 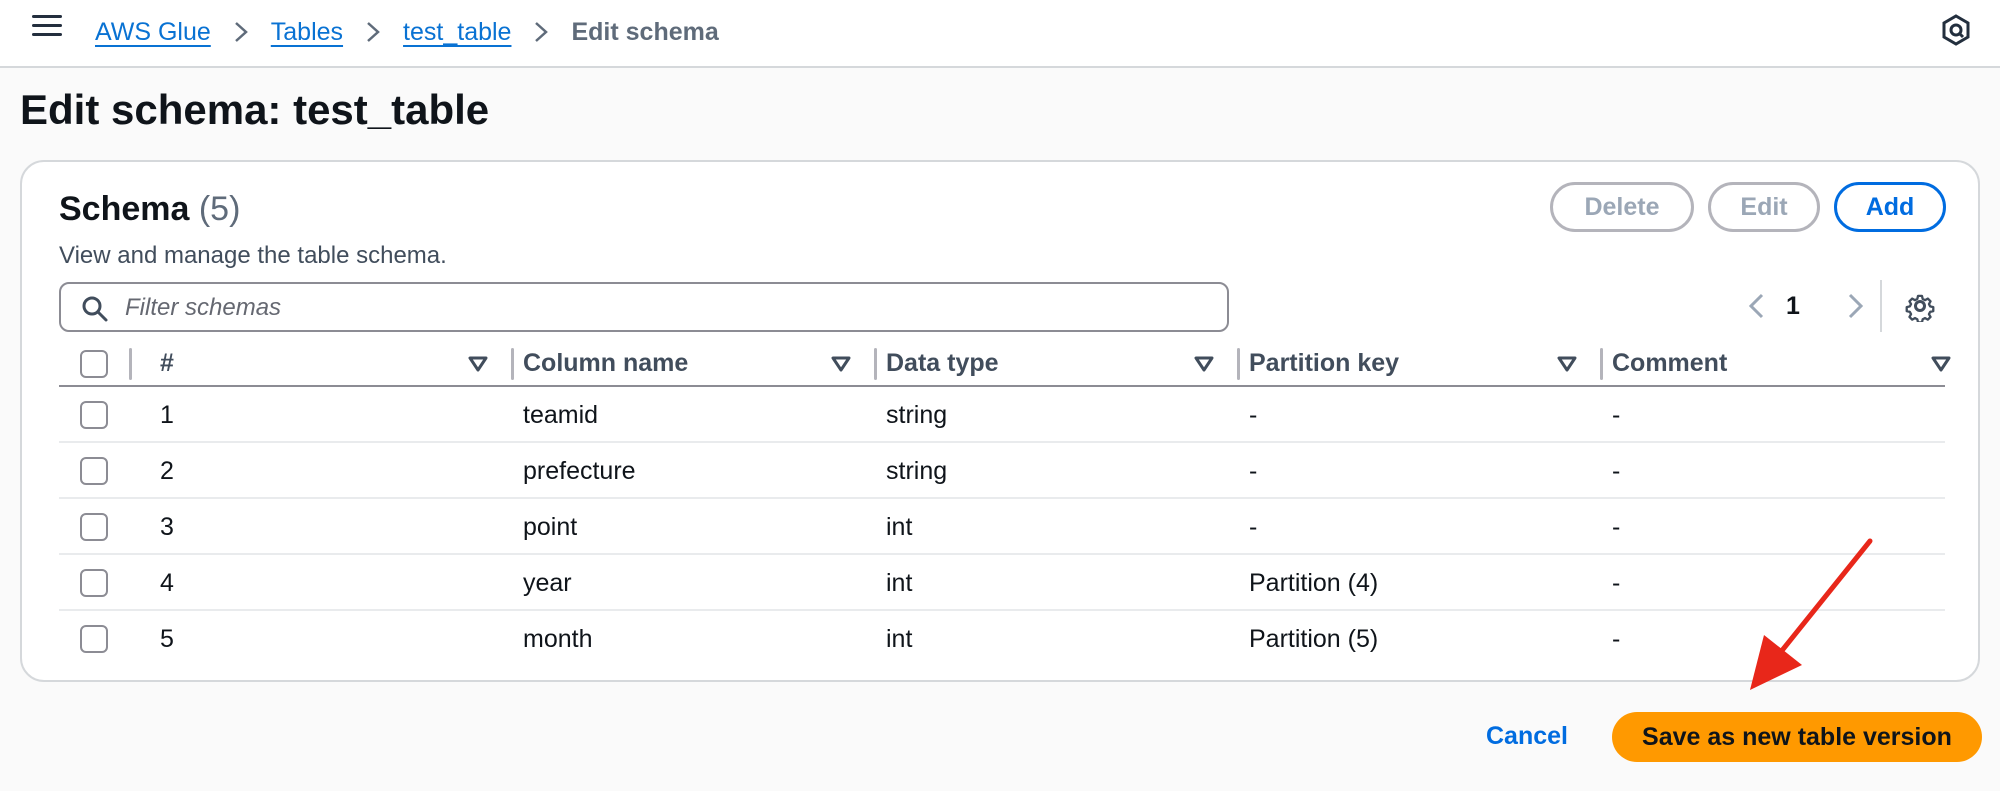 What do you see at coordinates (1920, 306) in the screenshot?
I see `gear-icon` at bounding box center [1920, 306].